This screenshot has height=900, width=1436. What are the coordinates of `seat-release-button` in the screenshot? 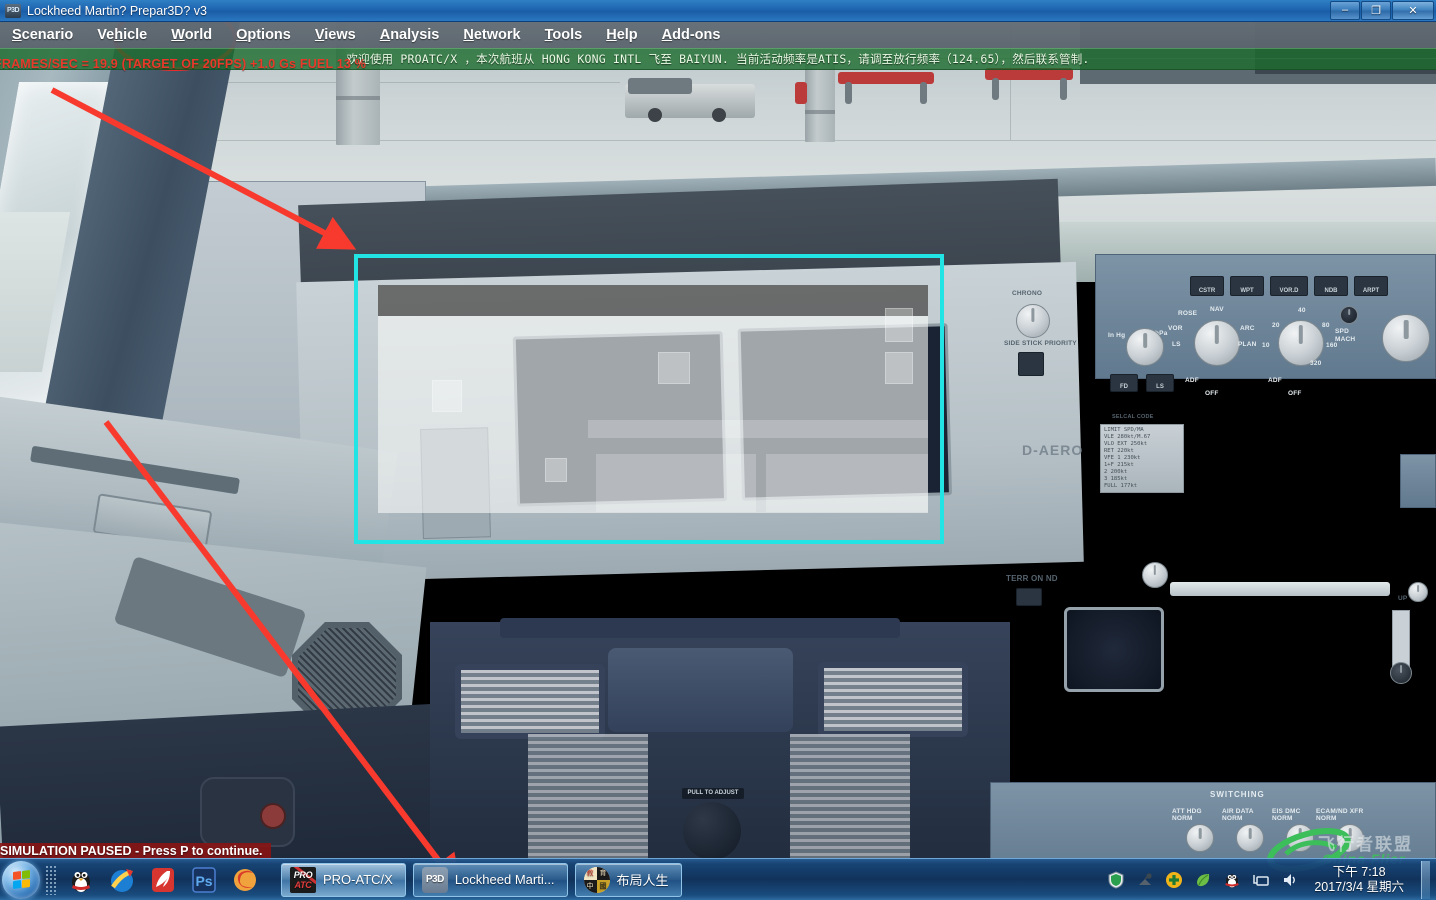 It's located at (273, 816).